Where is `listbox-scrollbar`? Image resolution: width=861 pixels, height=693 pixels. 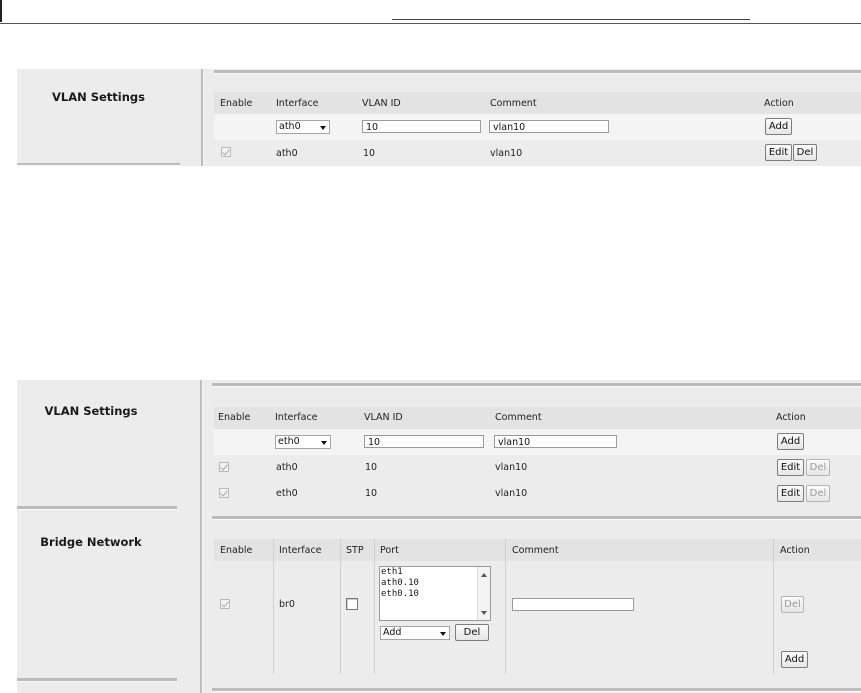 listbox-scrollbar is located at coordinates (483, 593).